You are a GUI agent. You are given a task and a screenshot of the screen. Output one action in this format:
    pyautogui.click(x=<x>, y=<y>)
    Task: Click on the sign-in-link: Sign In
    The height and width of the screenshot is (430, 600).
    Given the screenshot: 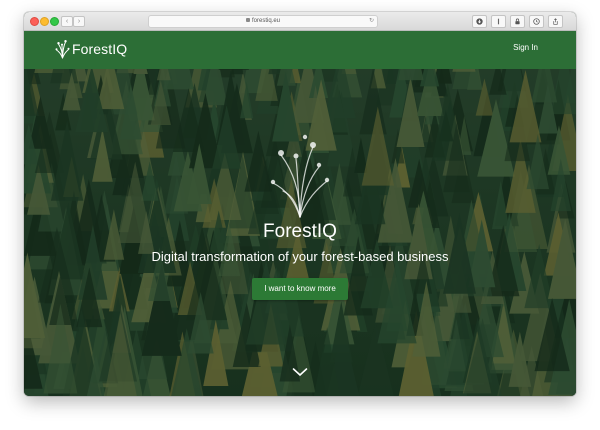 What is the action you would take?
    pyautogui.click(x=525, y=47)
    